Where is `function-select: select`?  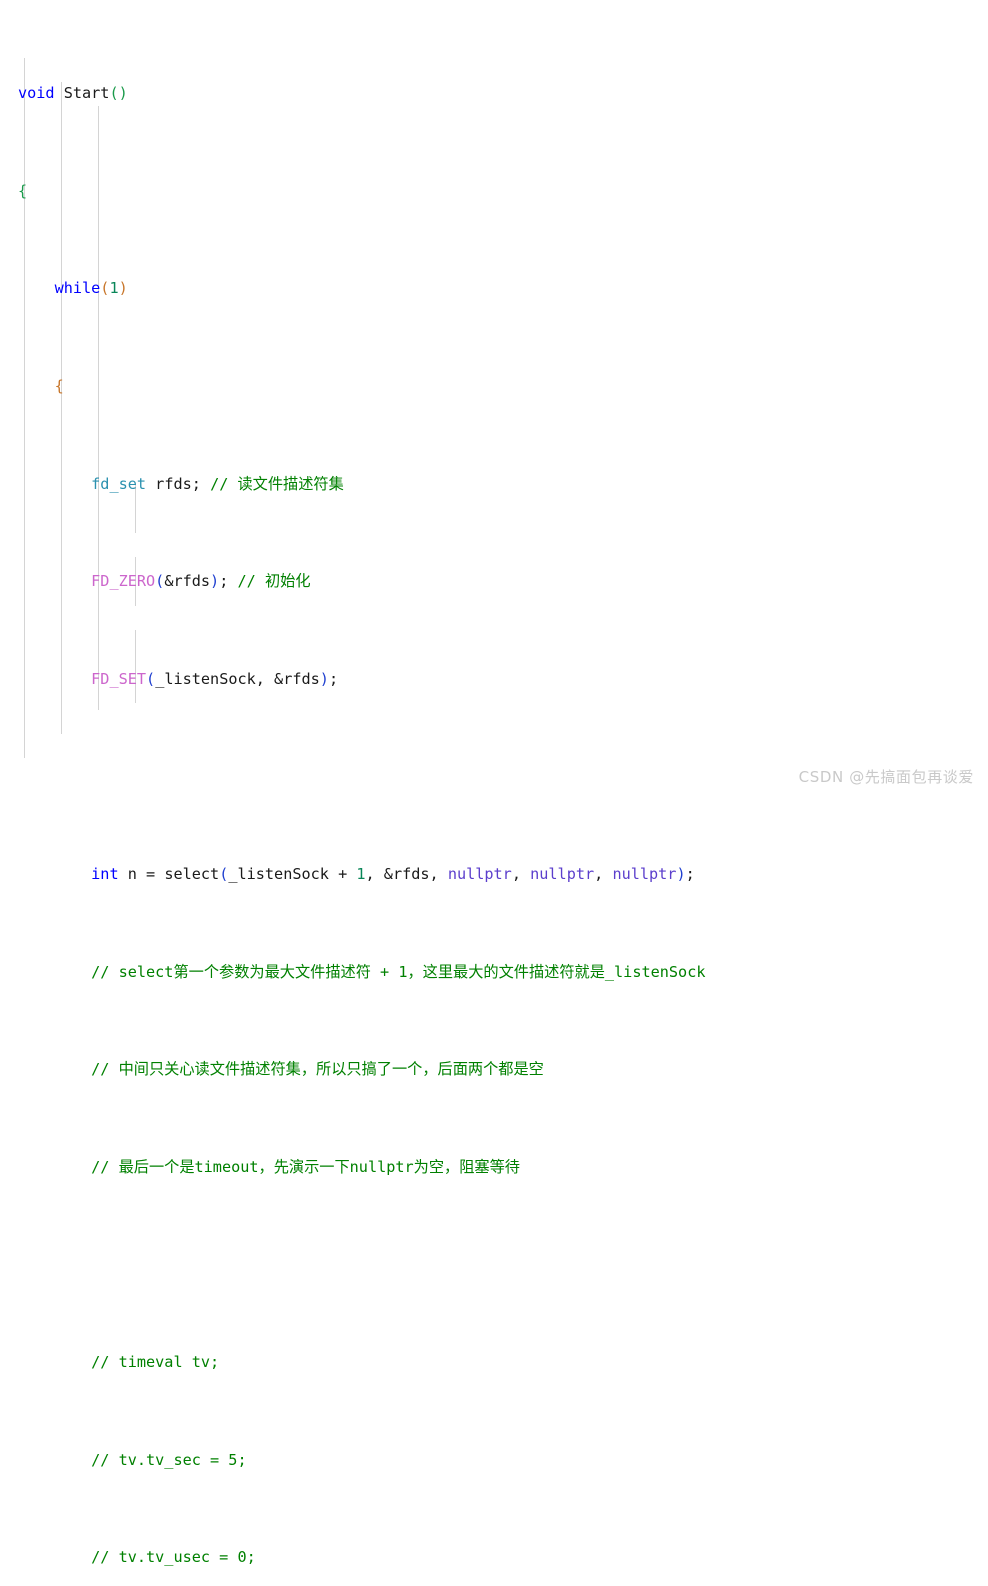 function-select: select is located at coordinates (192, 874).